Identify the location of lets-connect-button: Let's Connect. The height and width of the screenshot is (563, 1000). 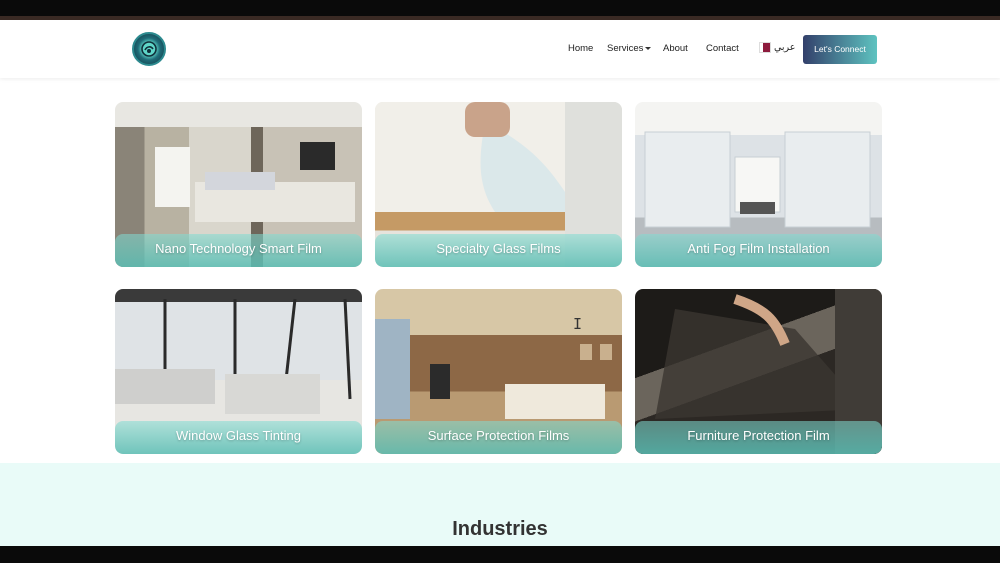
(840, 49).